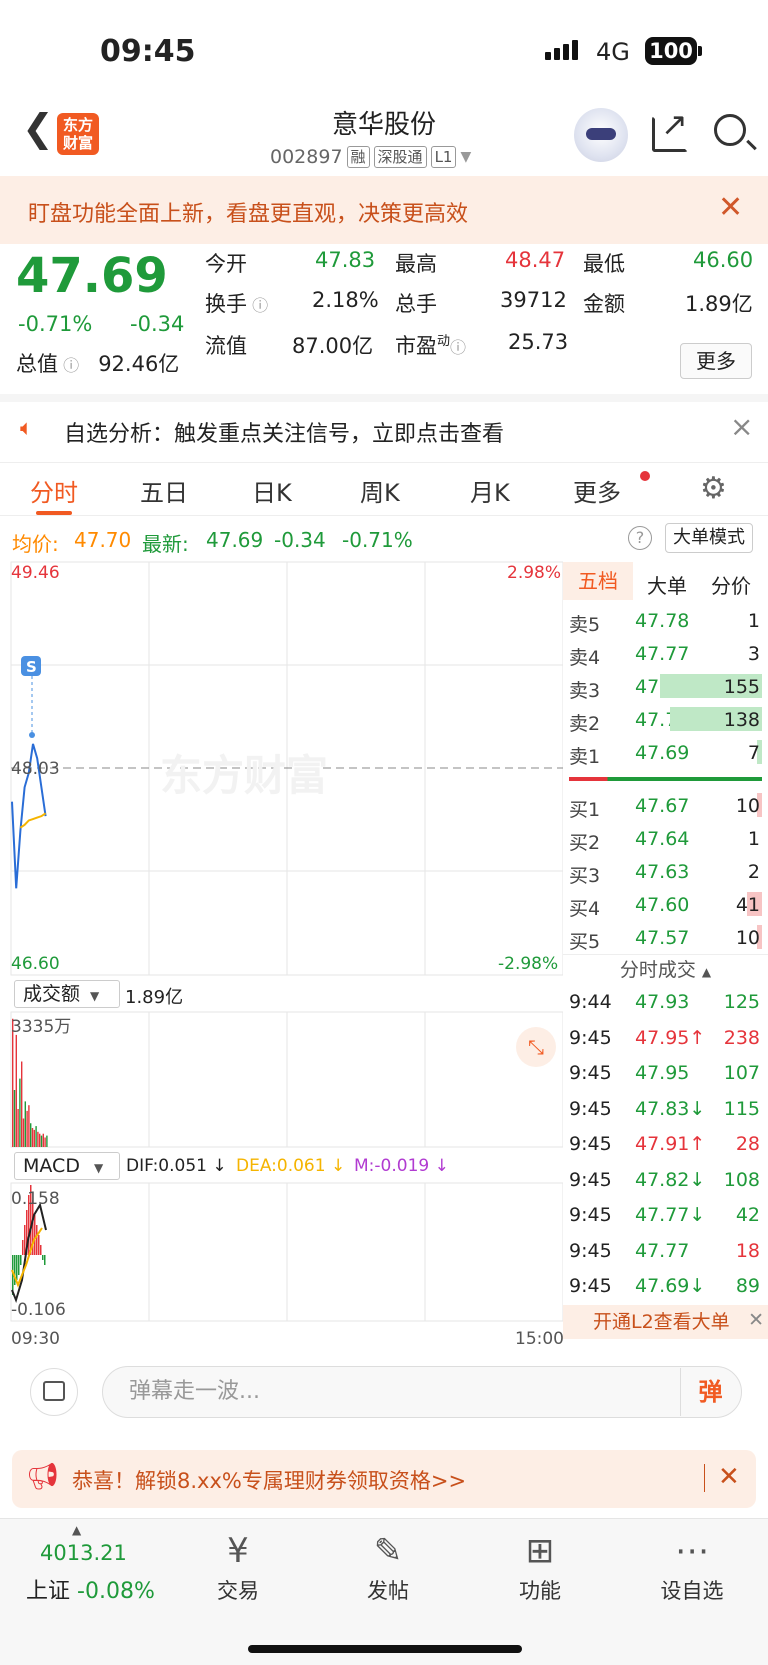  Describe the element at coordinates (345, 260) in the screenshot. I see `open-value: 47.83` at that location.